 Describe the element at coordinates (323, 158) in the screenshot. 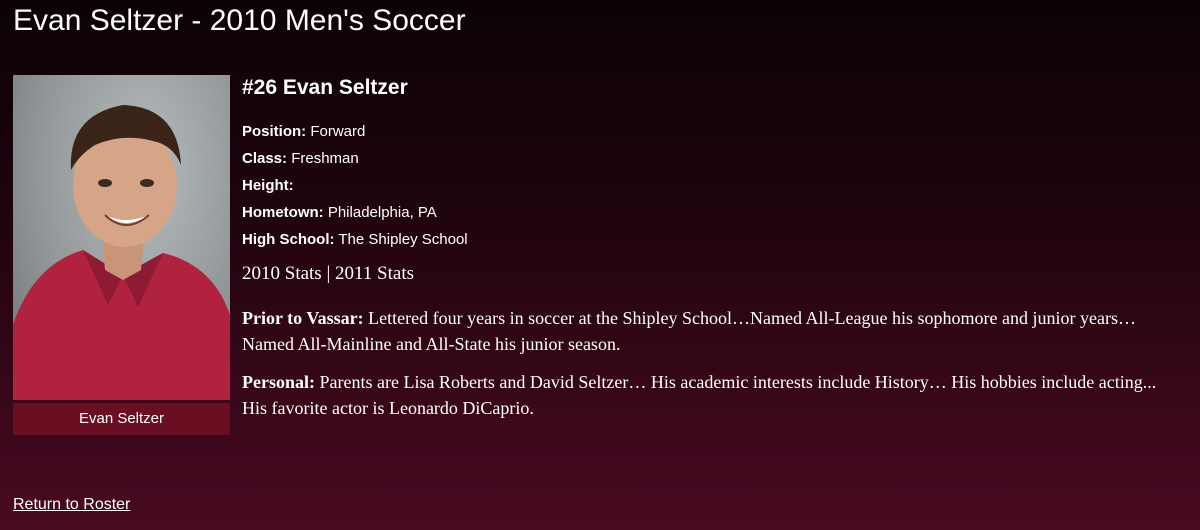

I see `detail-value: Freshman` at that location.